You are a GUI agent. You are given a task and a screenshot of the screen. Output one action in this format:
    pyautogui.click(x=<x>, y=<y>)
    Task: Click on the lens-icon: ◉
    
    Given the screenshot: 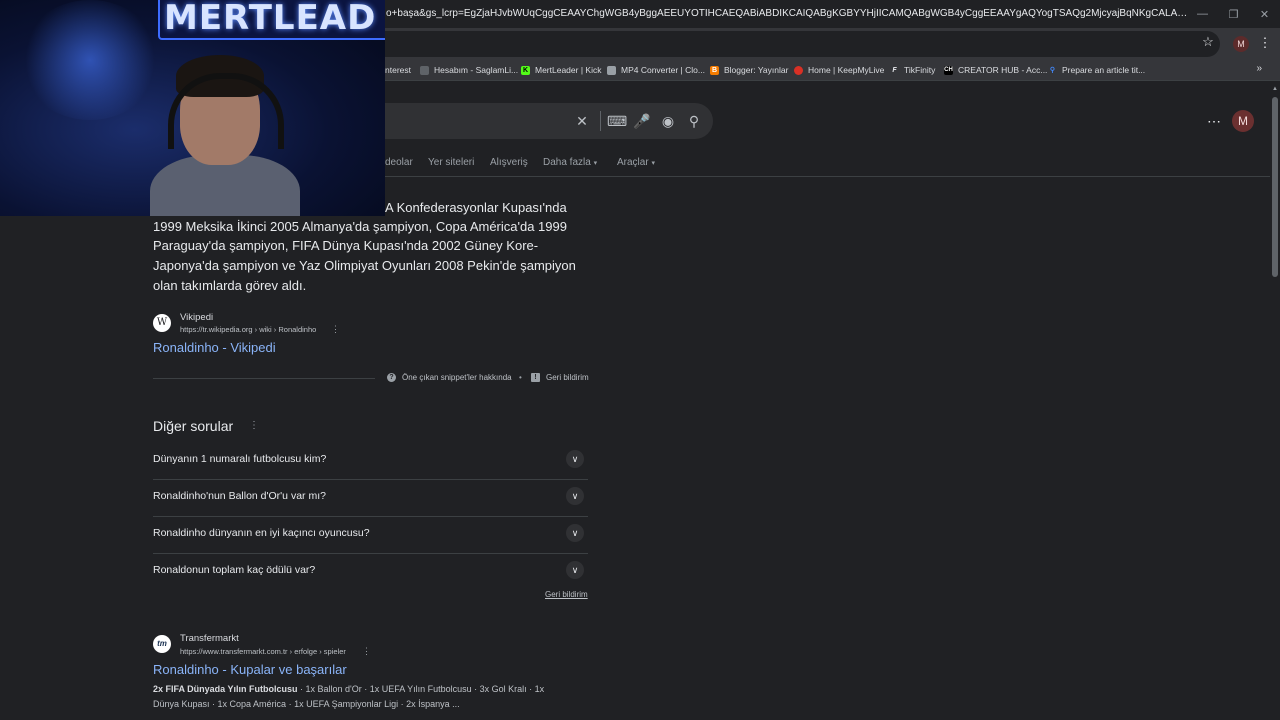 What is the action you would take?
    pyautogui.click(x=668, y=121)
    